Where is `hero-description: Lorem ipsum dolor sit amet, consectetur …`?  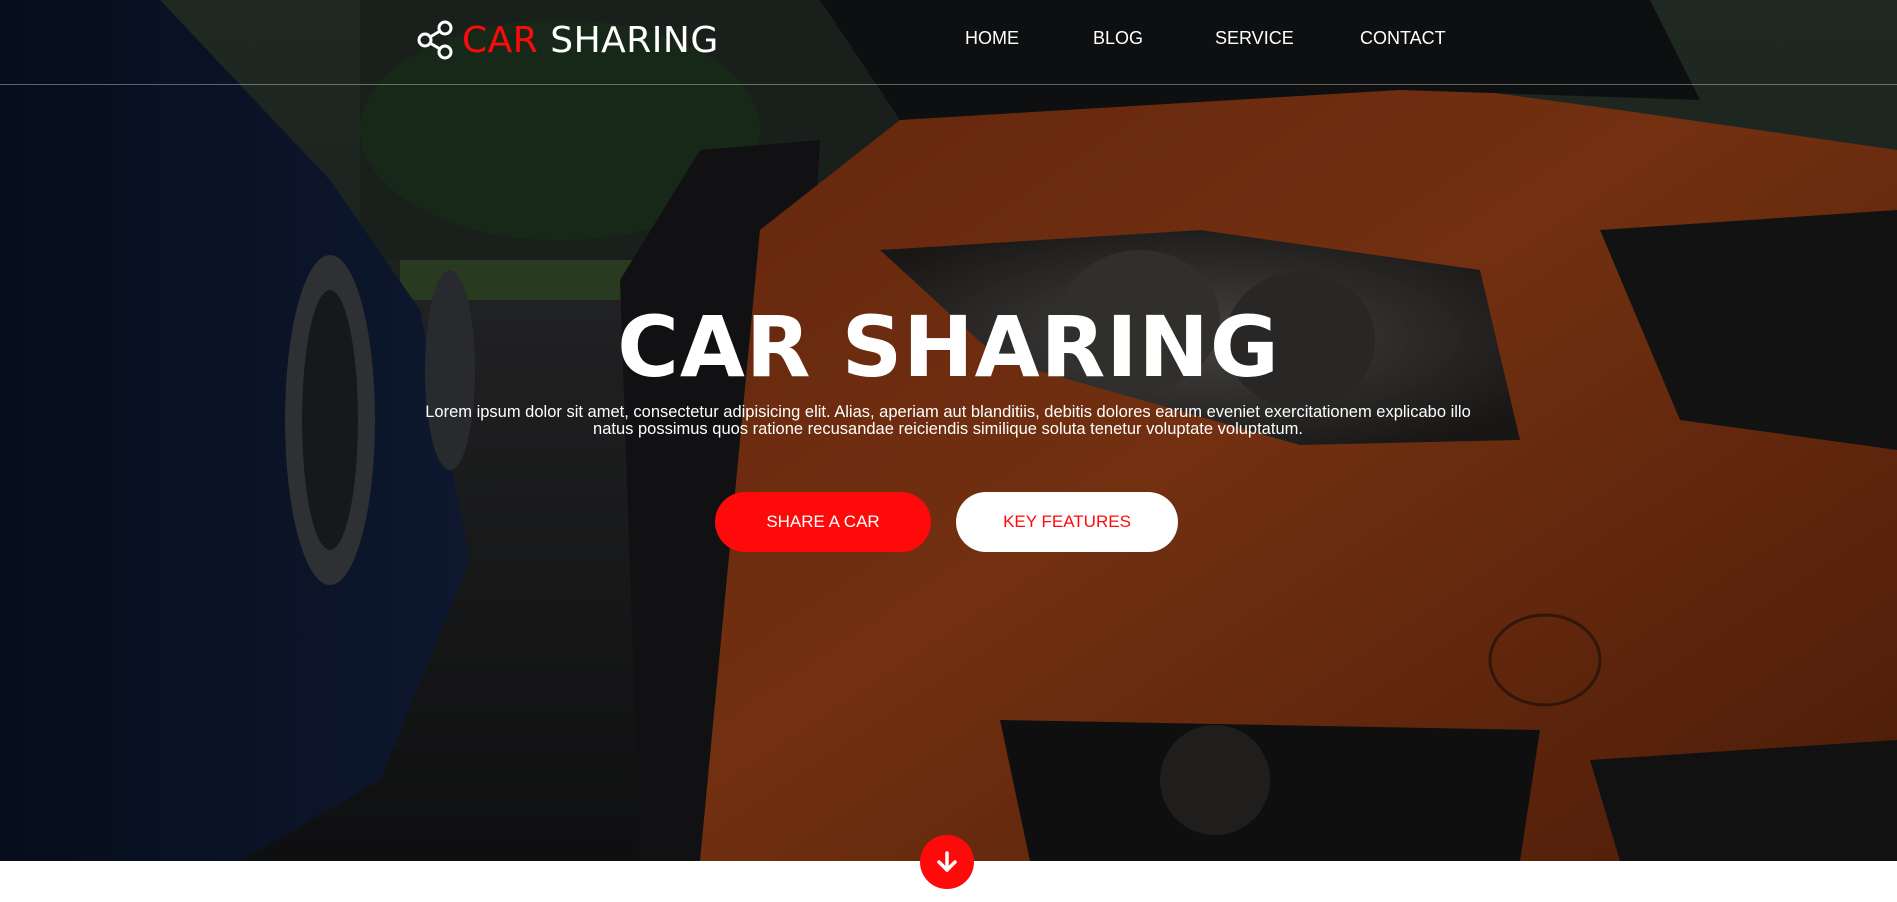
hero-description: Lorem ipsum dolor sit amet, consectetur … is located at coordinates (948, 420).